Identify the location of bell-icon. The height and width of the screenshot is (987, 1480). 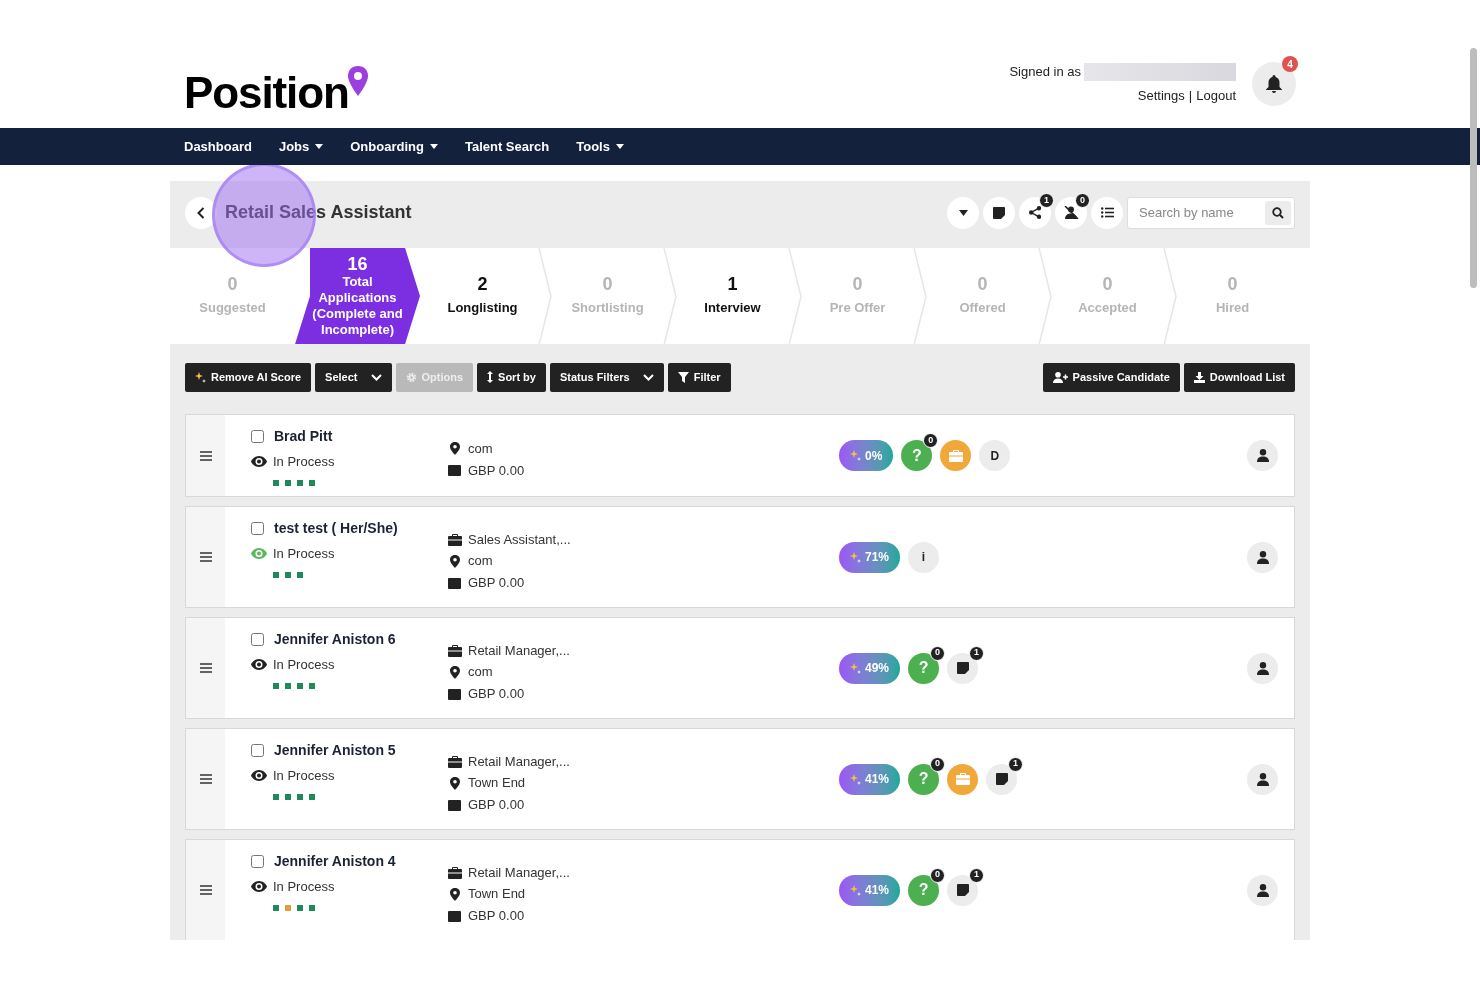
(1274, 84).